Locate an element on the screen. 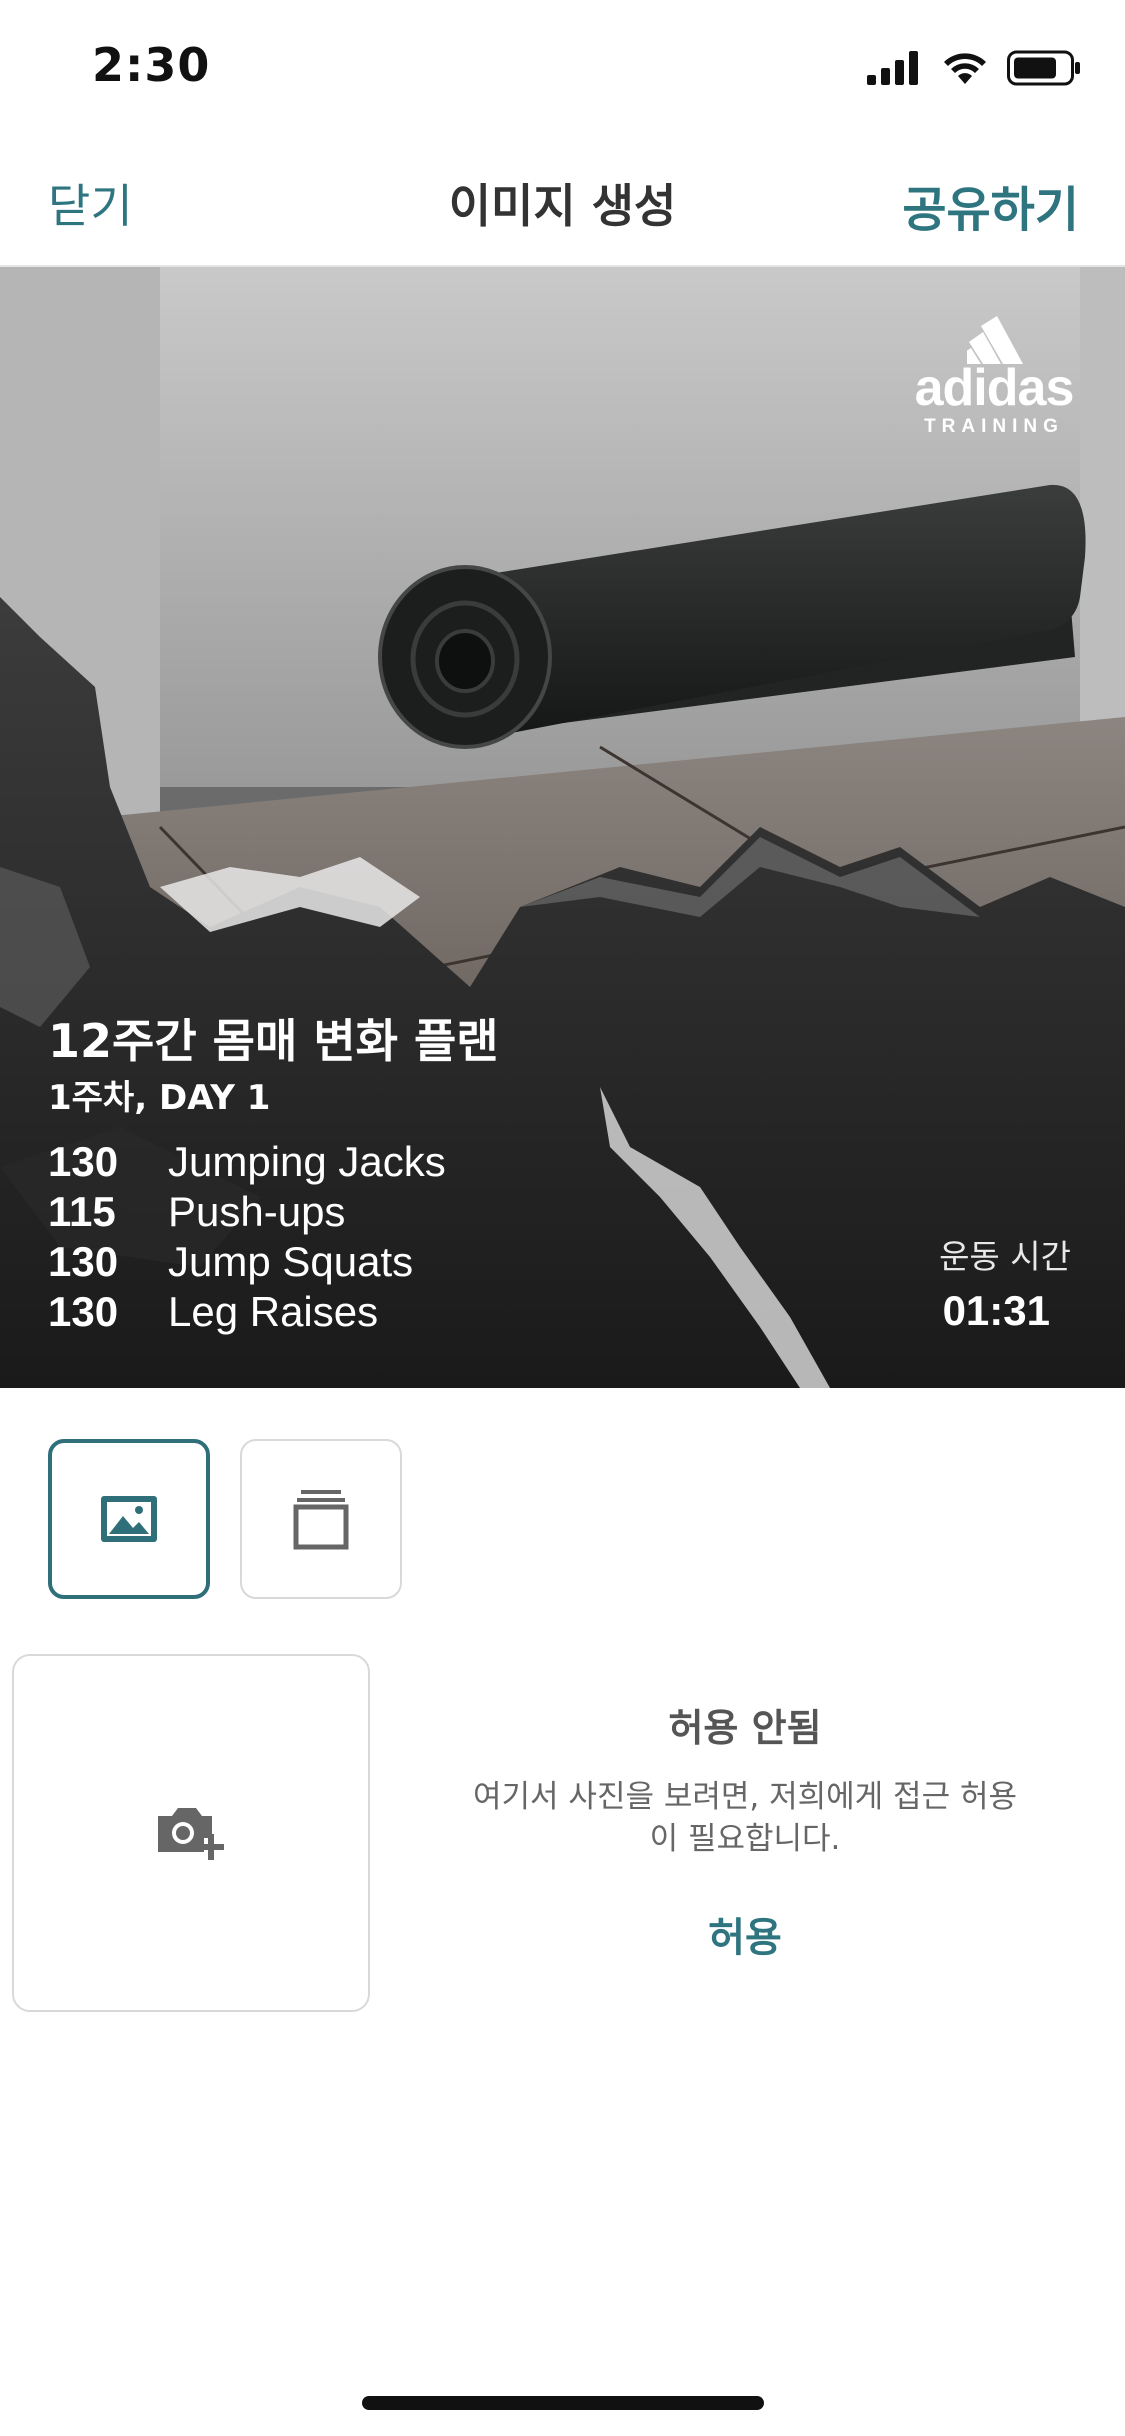  permission-message: 여기서 사진을 보려면, 저희에게 접근 허용 이 필요합니다. is located at coordinates (745, 1818).